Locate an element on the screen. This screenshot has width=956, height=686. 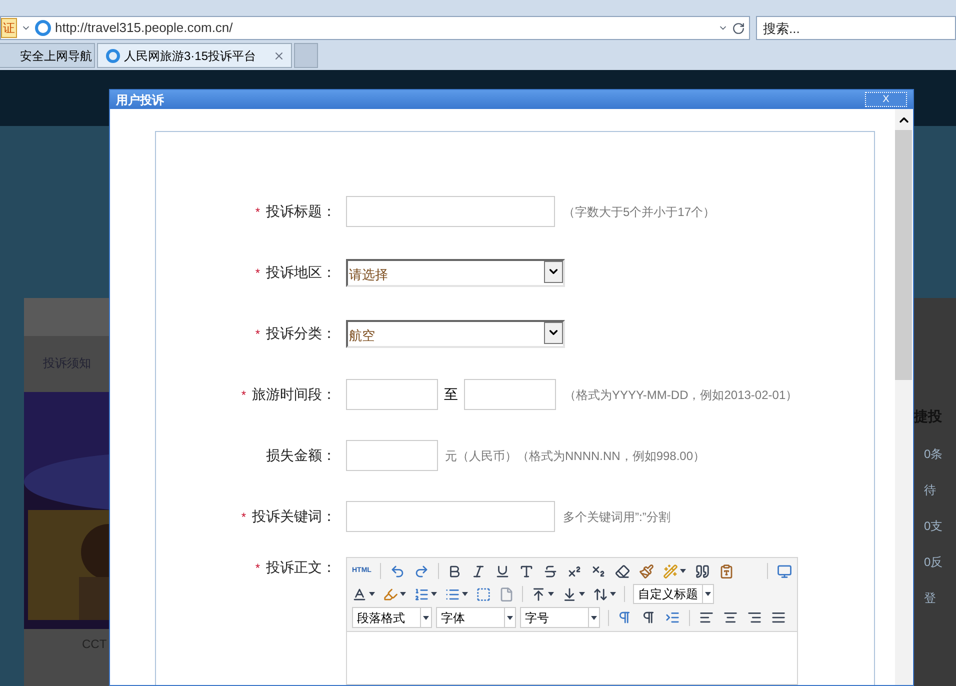
field-hint: （格式为YYYY-MM-DD，例如2013-02-01） is located at coordinates (681, 395).